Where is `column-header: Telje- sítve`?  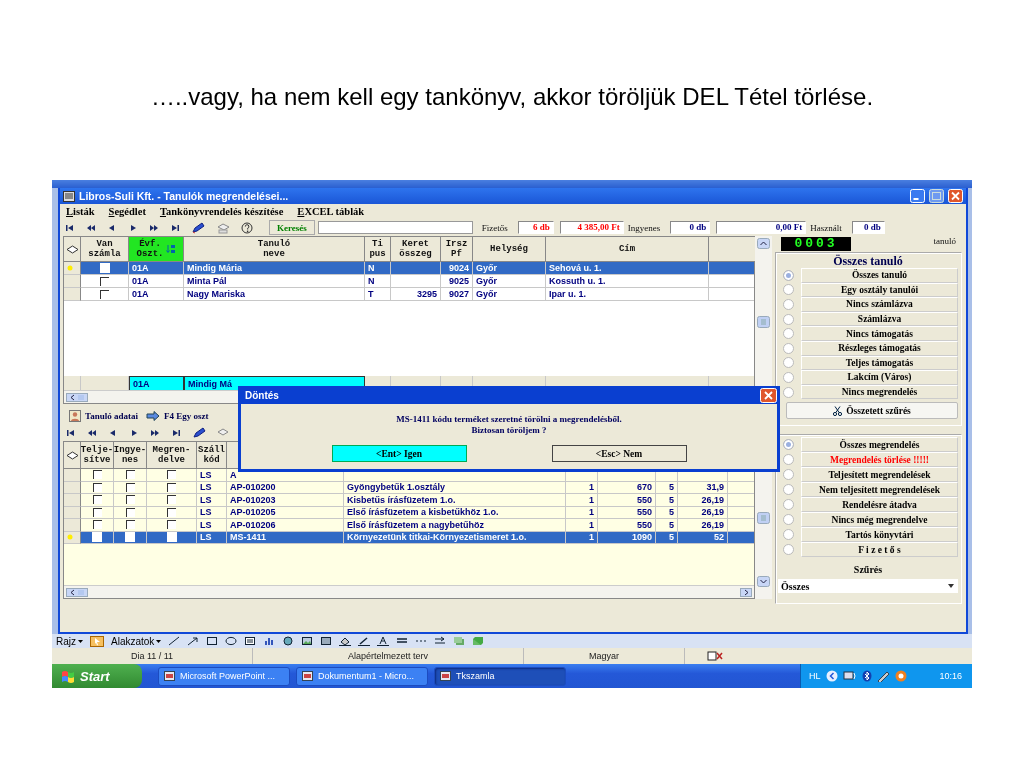 column-header: Telje- sítve is located at coordinates (97, 455).